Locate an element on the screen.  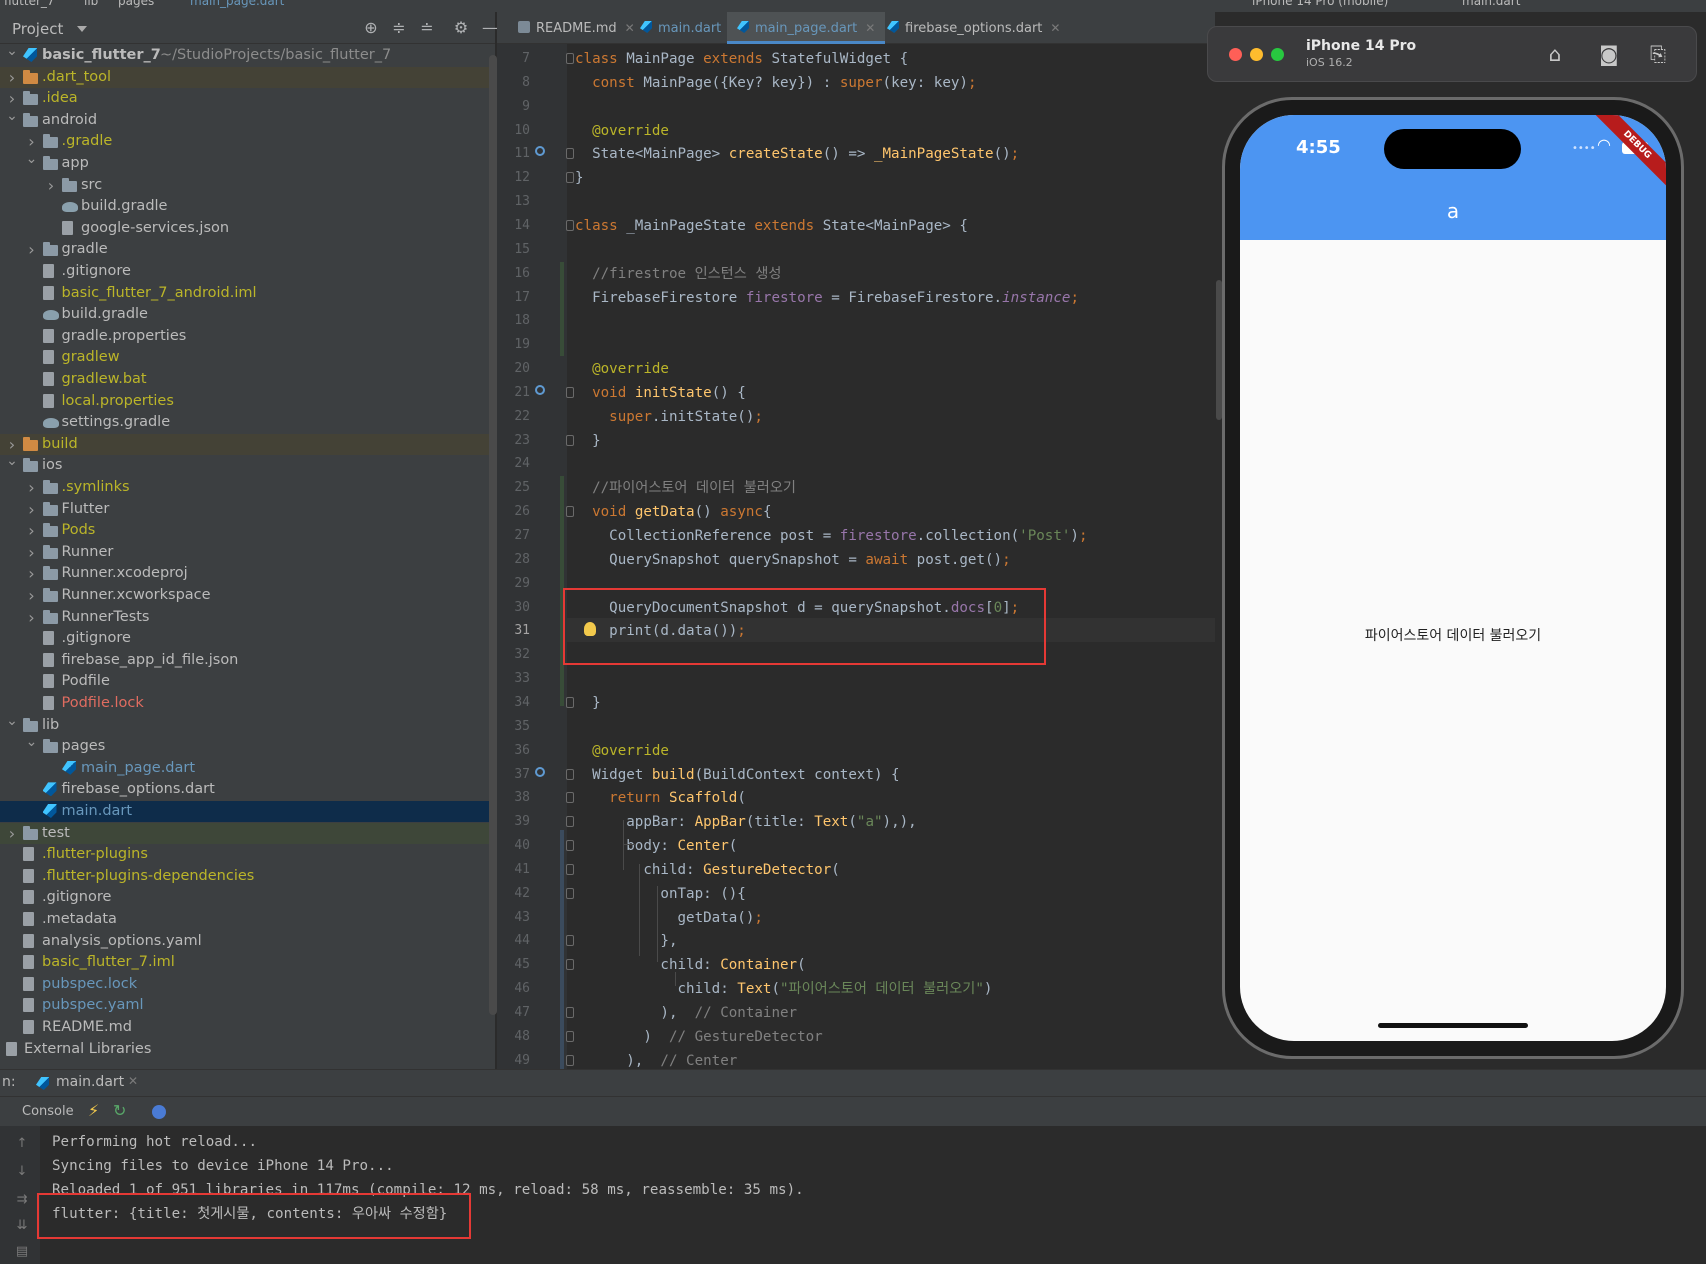
tree-row: gradlew is located at coordinates (245, 357).